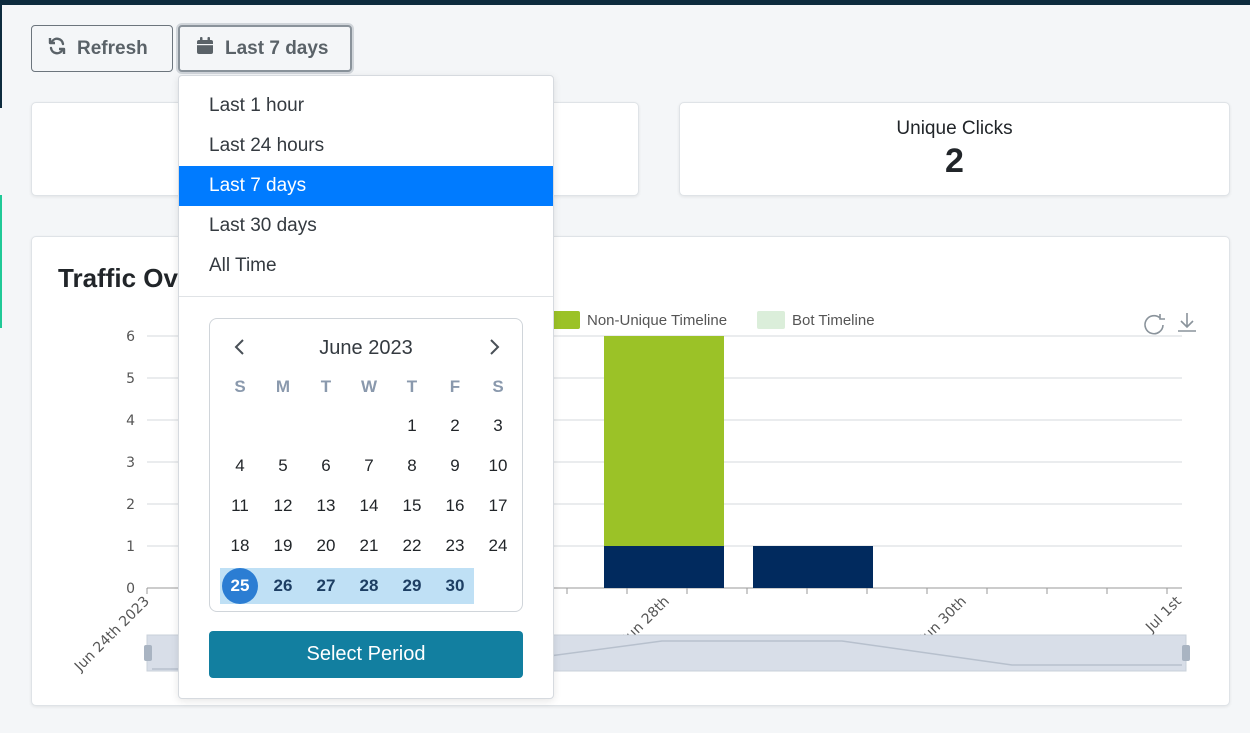 This screenshot has height=733, width=1250. What do you see at coordinates (326, 466) in the screenshot?
I see `calendar-day: 6` at bounding box center [326, 466].